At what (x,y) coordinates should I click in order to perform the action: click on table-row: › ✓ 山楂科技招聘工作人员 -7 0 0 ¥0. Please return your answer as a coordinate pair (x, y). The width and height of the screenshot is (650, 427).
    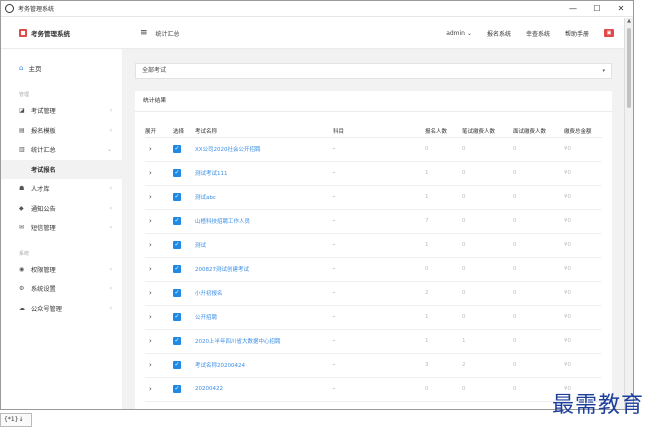
    Looking at the image, I should click on (373, 221).